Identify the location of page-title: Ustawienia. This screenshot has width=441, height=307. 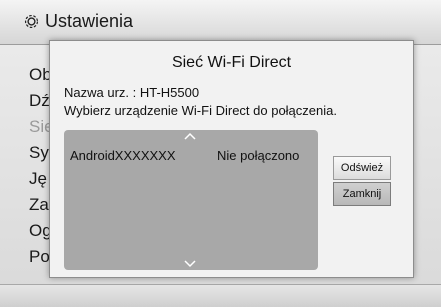
(89, 21).